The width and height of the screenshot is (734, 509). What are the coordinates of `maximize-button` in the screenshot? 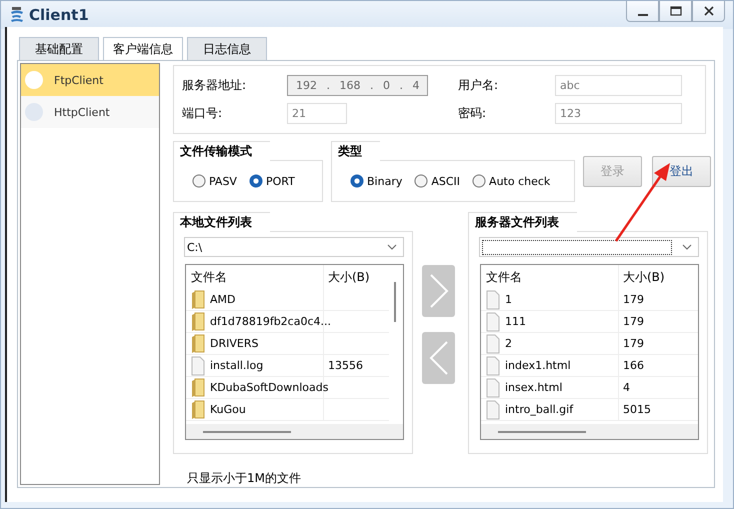 It's located at (675, 11).